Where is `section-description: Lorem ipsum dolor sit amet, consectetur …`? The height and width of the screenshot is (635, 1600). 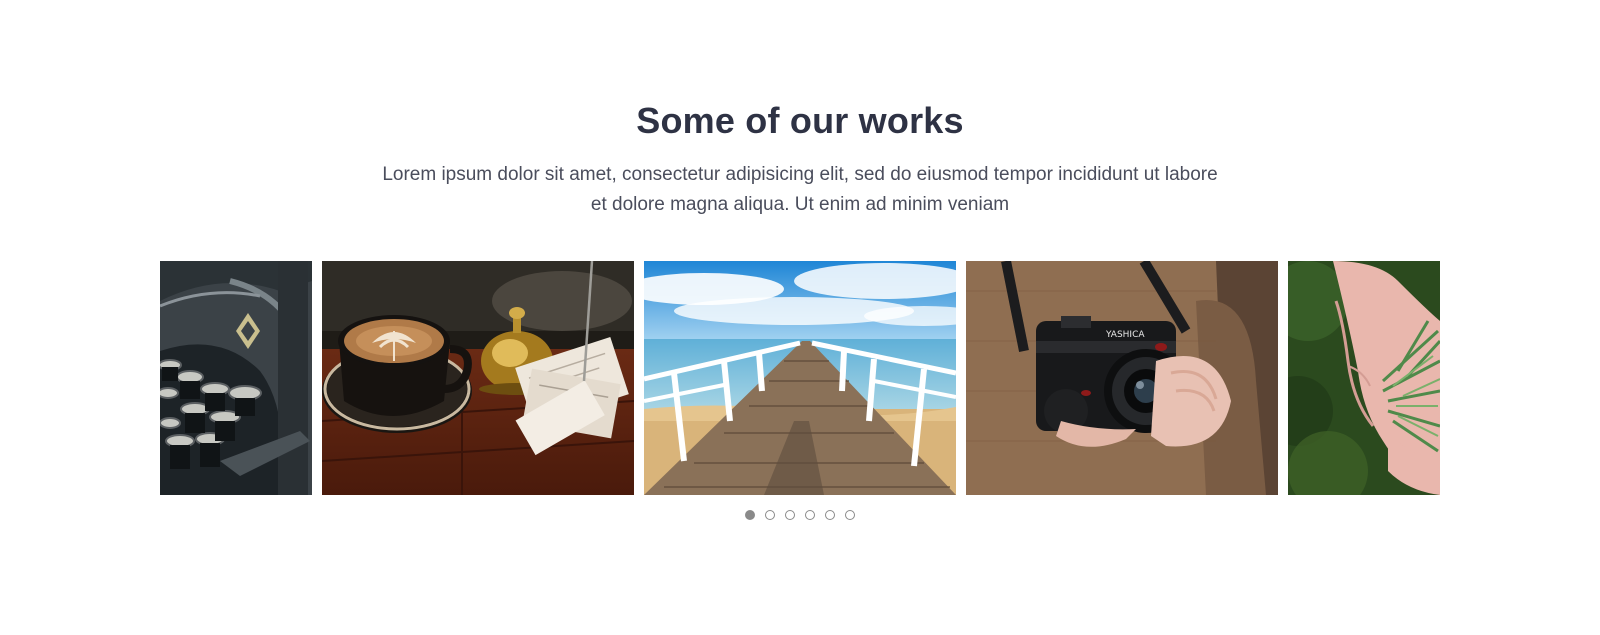
section-description: Lorem ipsum dolor sit amet, consectetur … is located at coordinates (800, 189).